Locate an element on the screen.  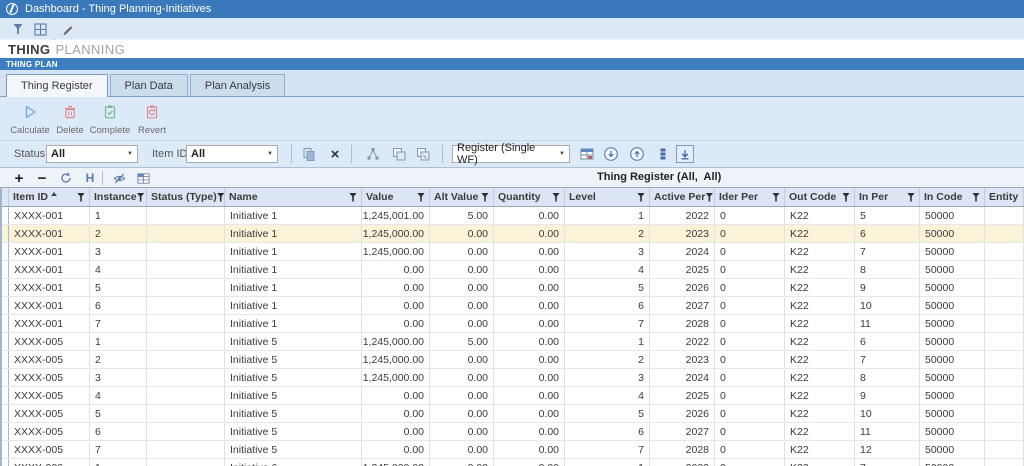
column-header-in-per: In Per is located at coordinates (887, 197).